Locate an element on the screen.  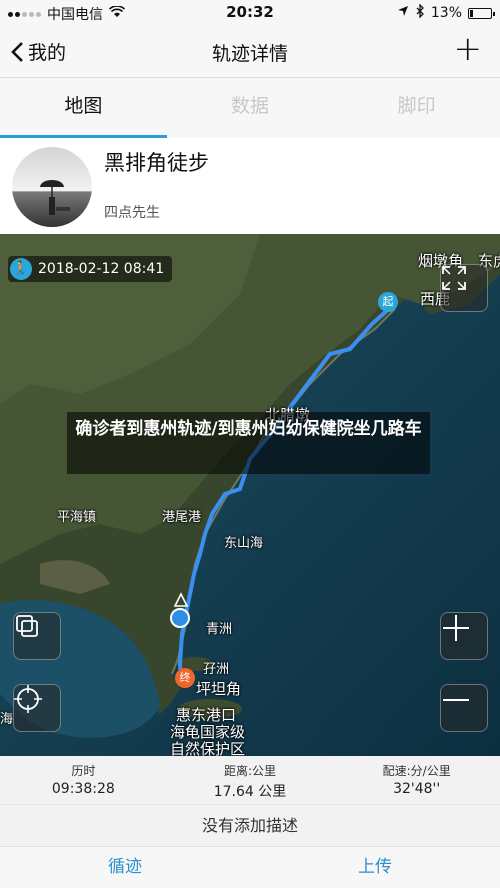
stat-label: 历时 is located at coordinates (83, 771).